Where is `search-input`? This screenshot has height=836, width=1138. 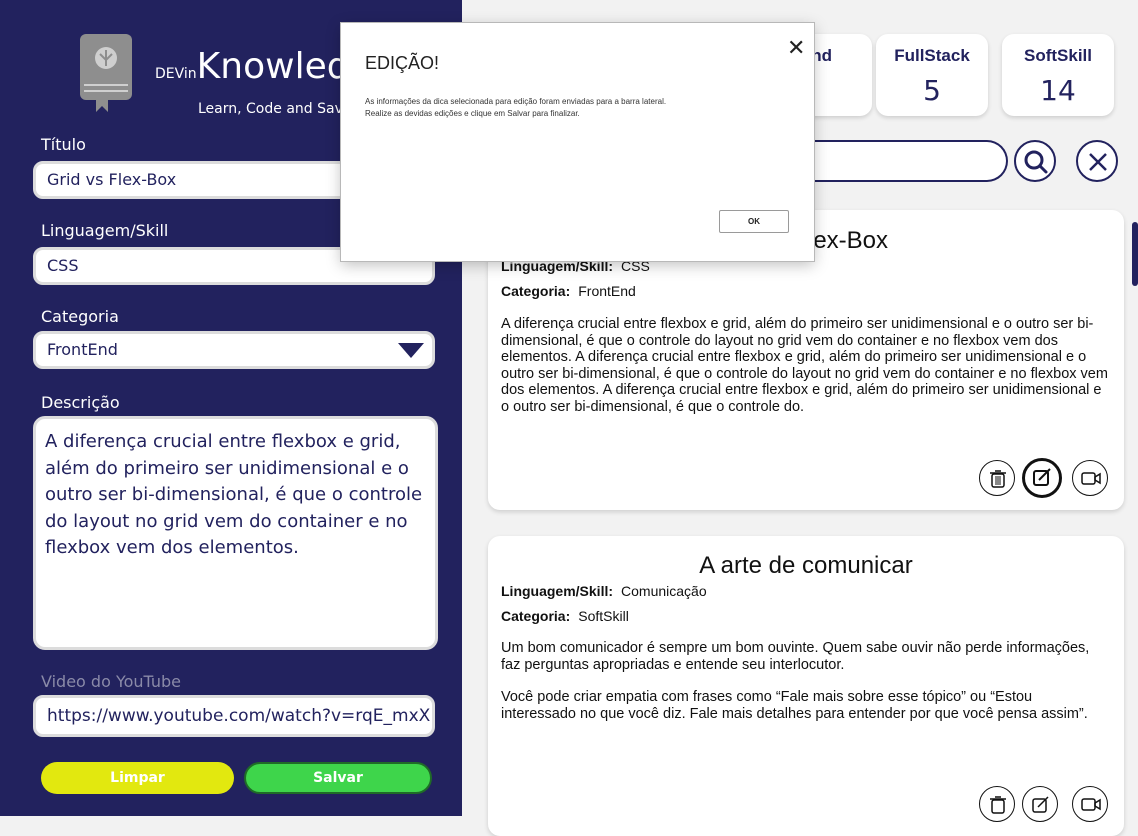
search-input is located at coordinates (899, 161).